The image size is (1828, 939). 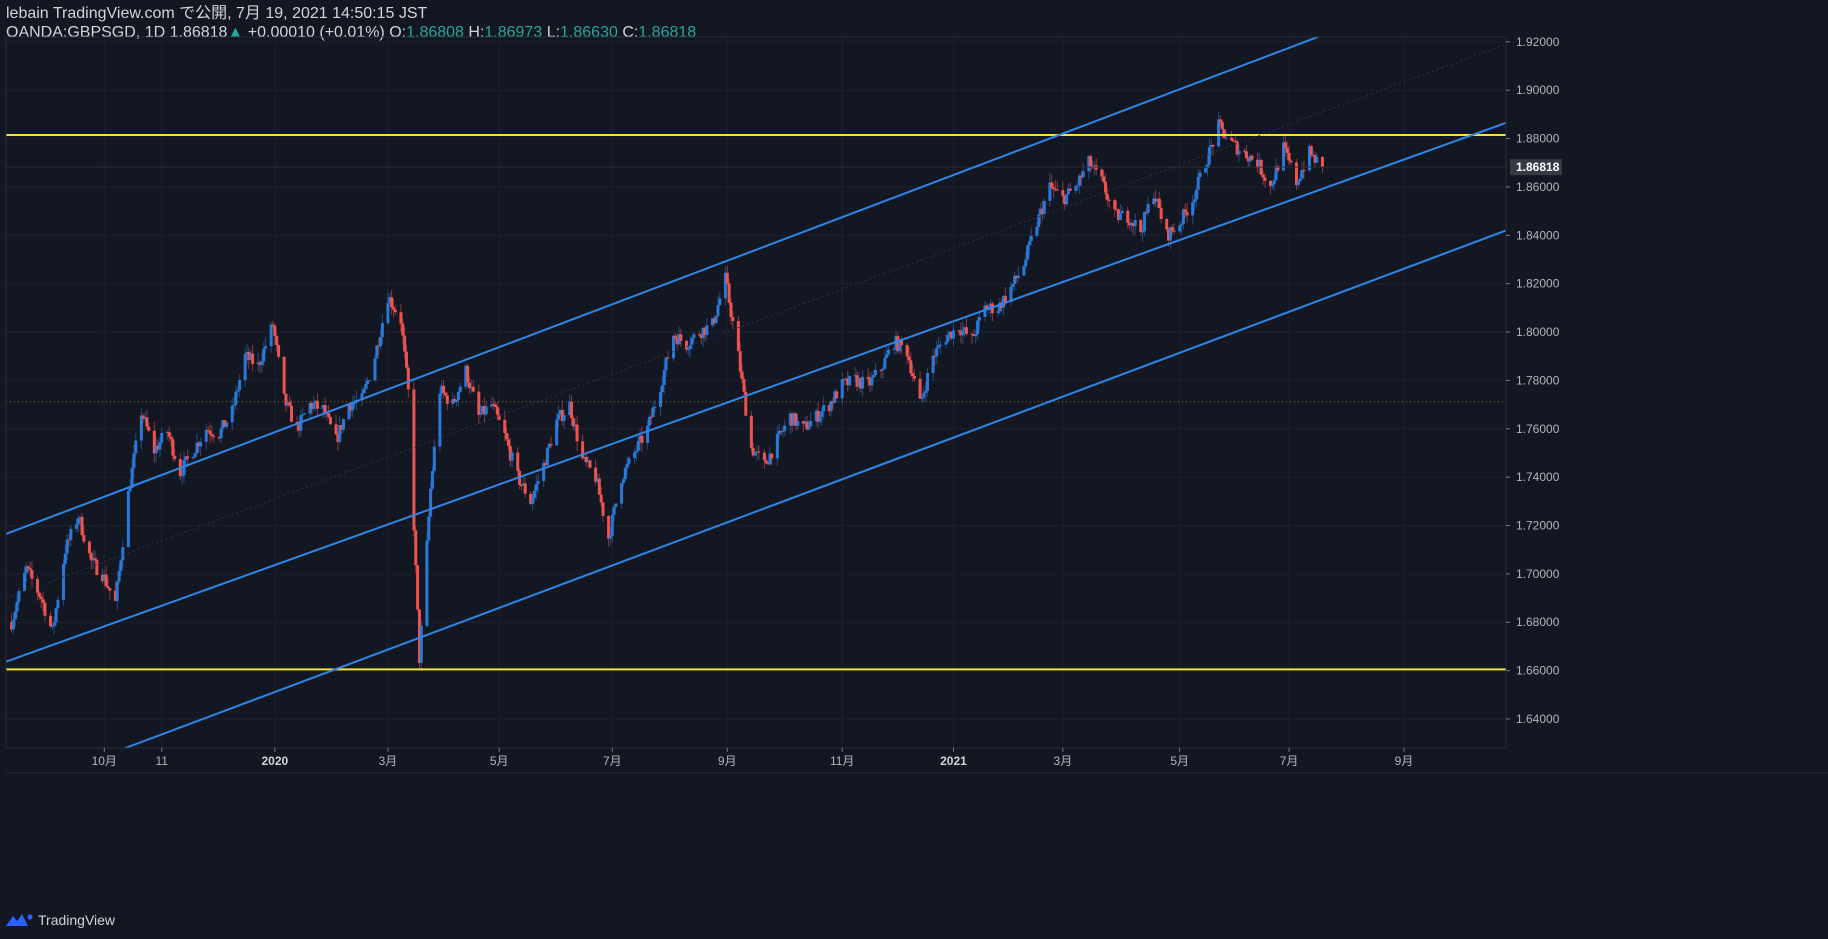 What do you see at coordinates (19, 920) in the screenshot?
I see `tradingview-logo-icon` at bounding box center [19, 920].